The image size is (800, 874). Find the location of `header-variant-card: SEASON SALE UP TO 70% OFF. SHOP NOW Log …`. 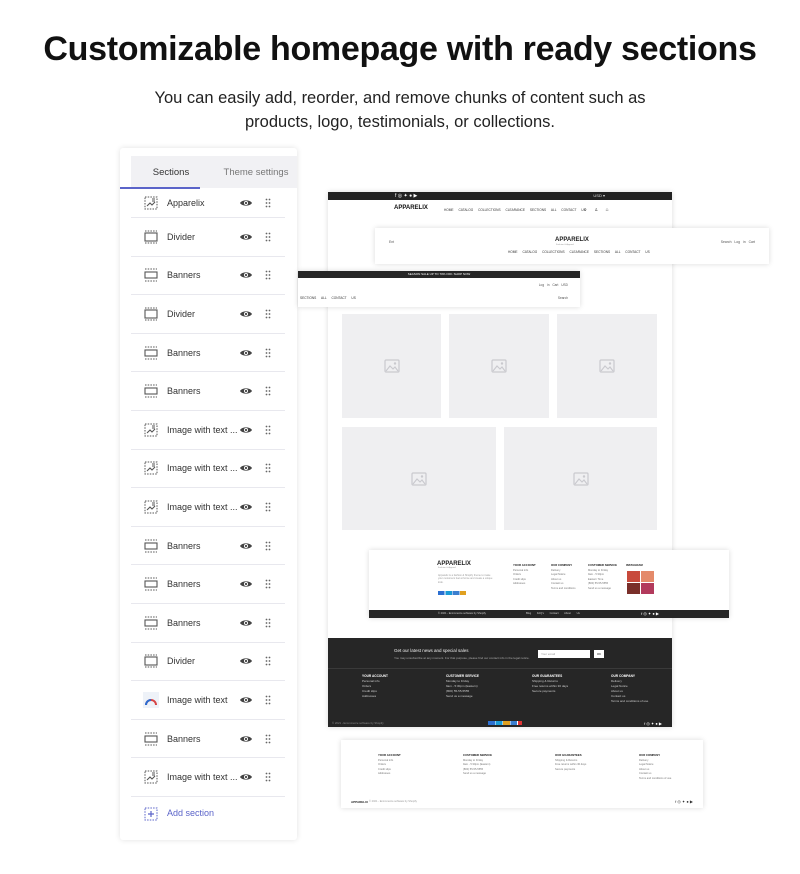

header-variant-card: SEASON SALE UP TO 70% OFF. SHOP NOW Log … is located at coordinates (439, 289).